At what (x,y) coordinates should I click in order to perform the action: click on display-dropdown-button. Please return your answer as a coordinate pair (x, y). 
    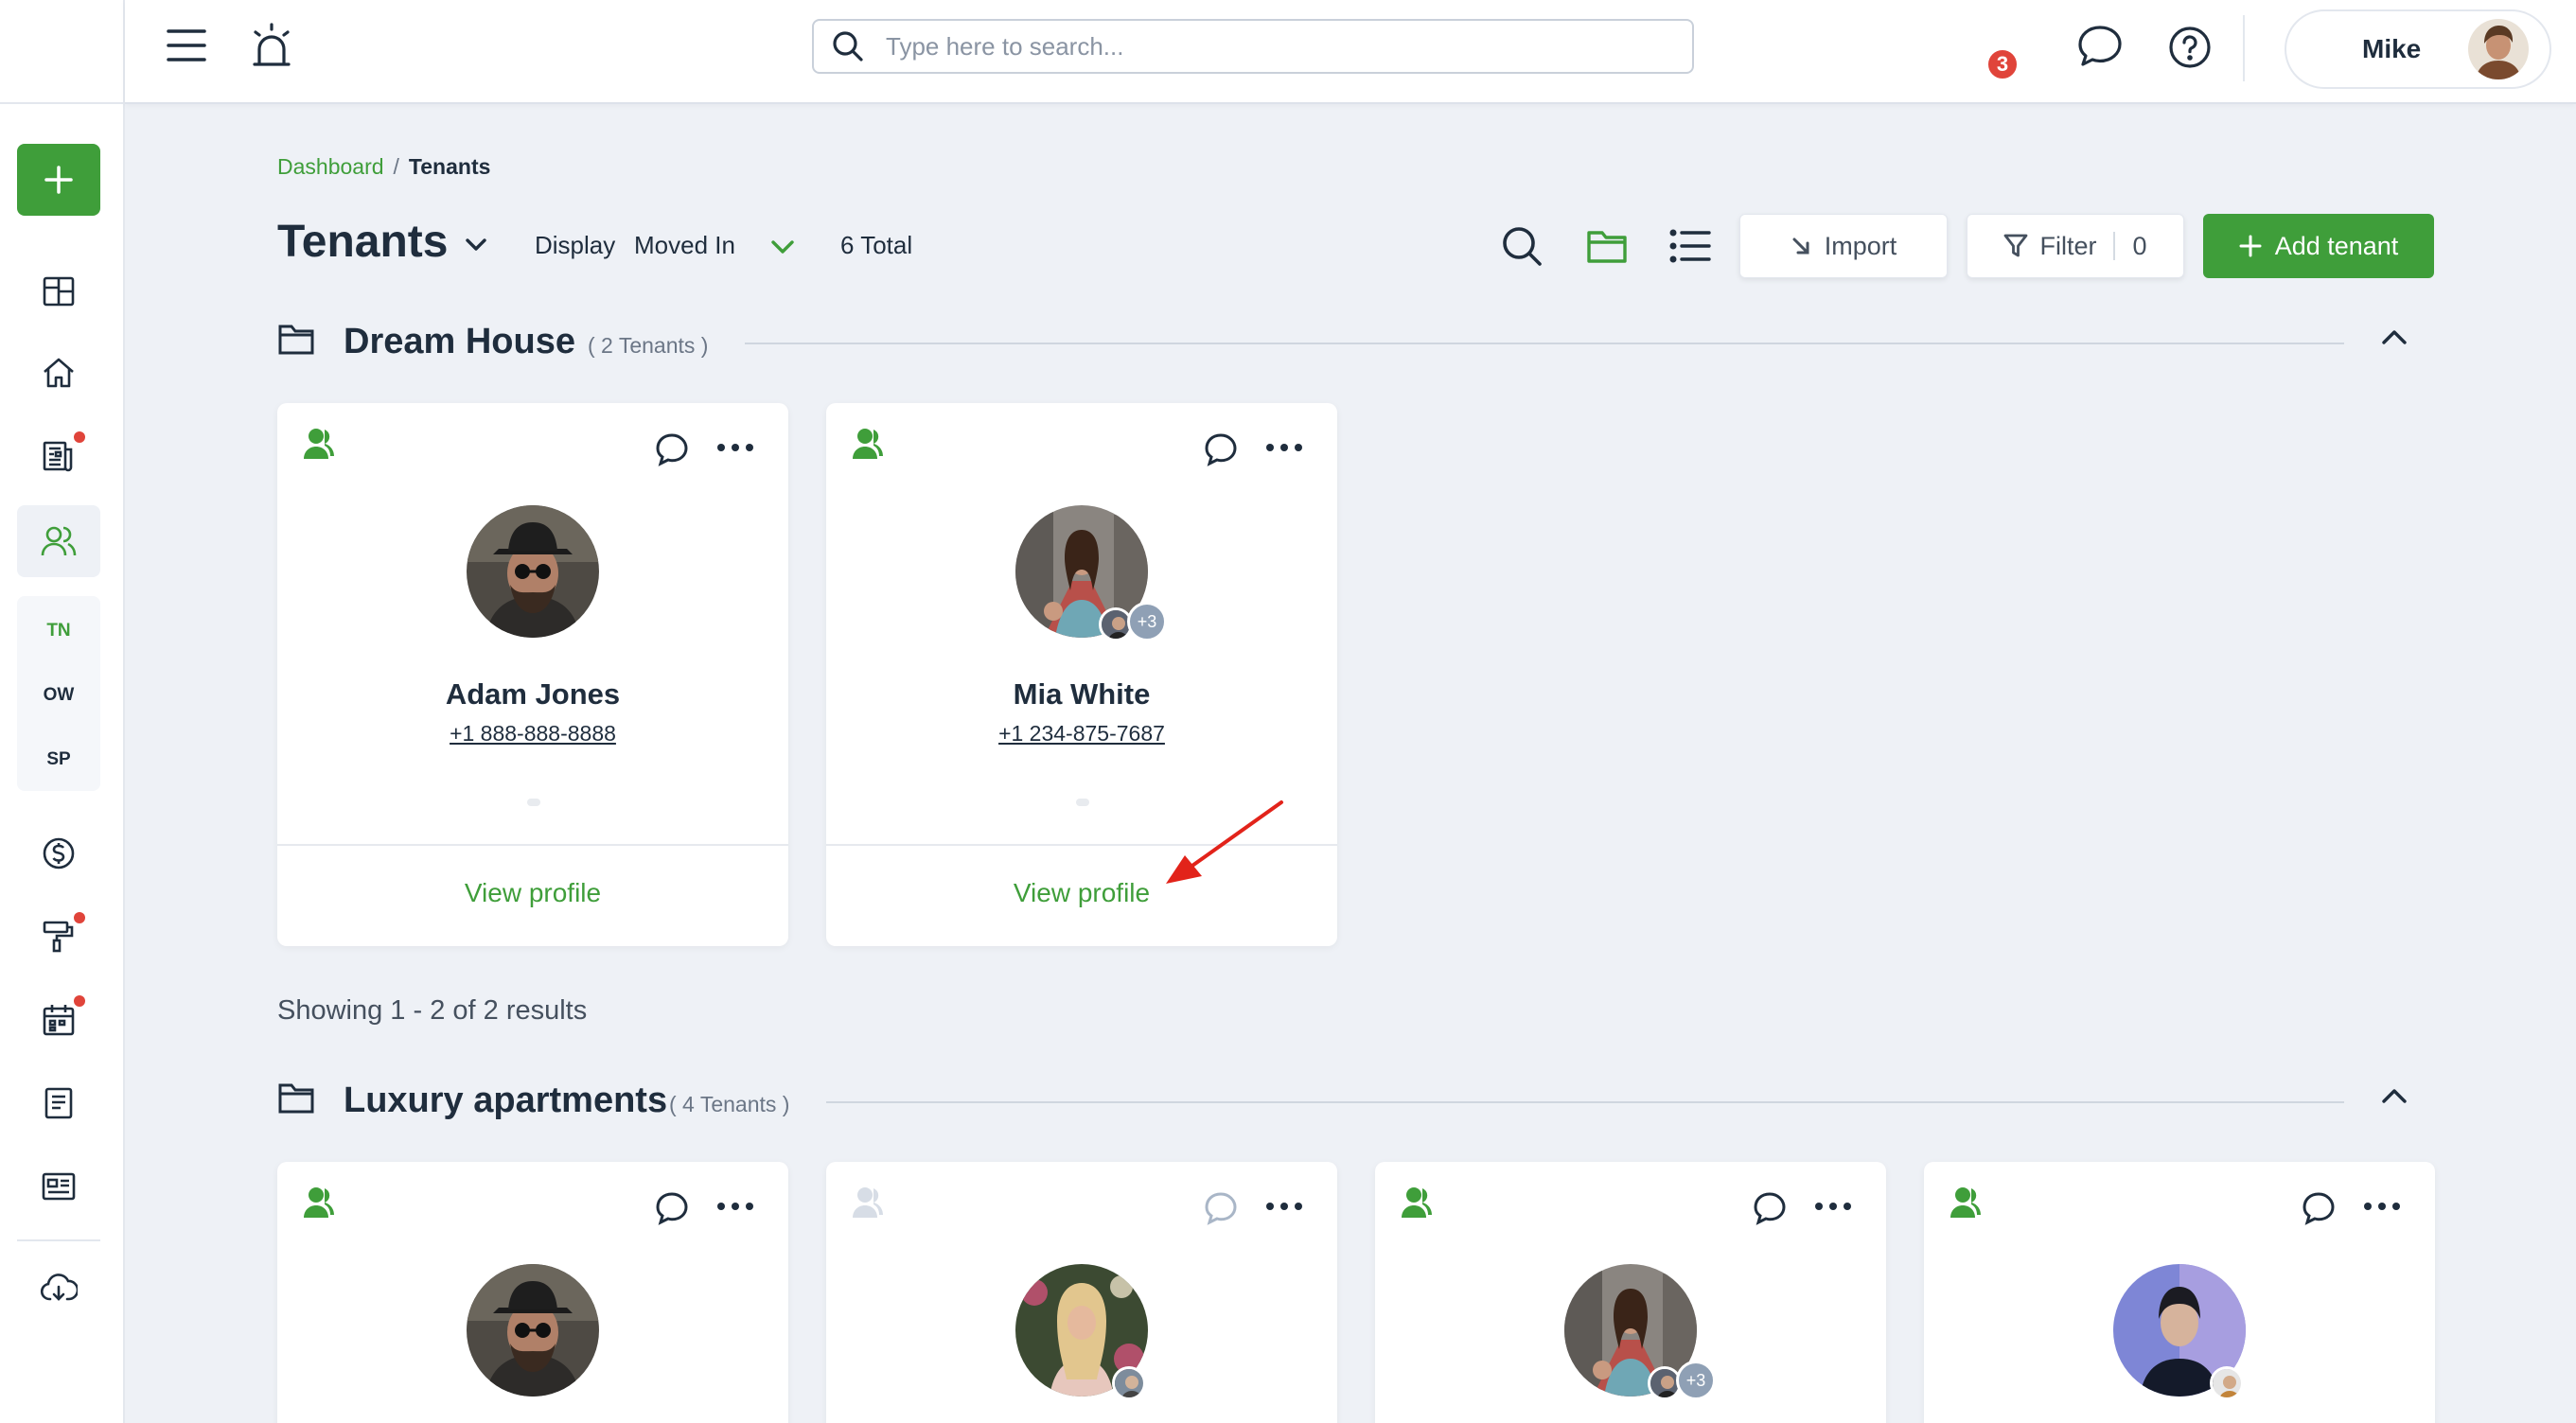
    Looking at the image, I should click on (782, 247).